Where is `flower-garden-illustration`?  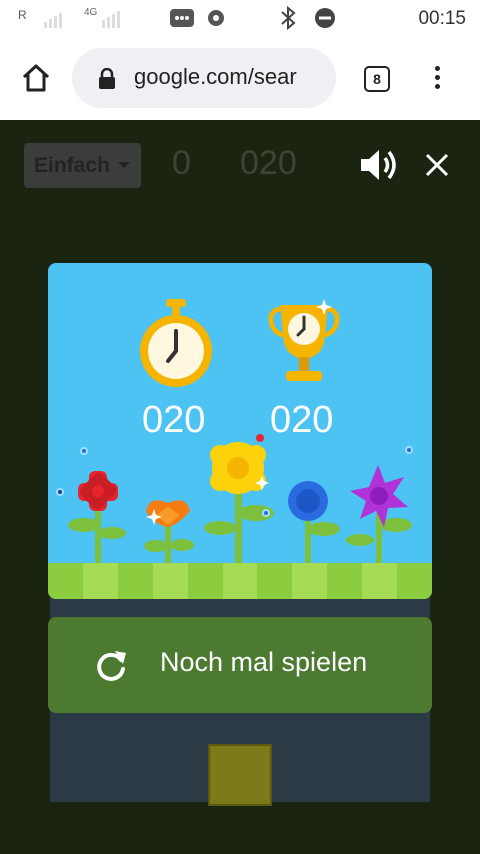 flower-garden-illustration is located at coordinates (234, 500).